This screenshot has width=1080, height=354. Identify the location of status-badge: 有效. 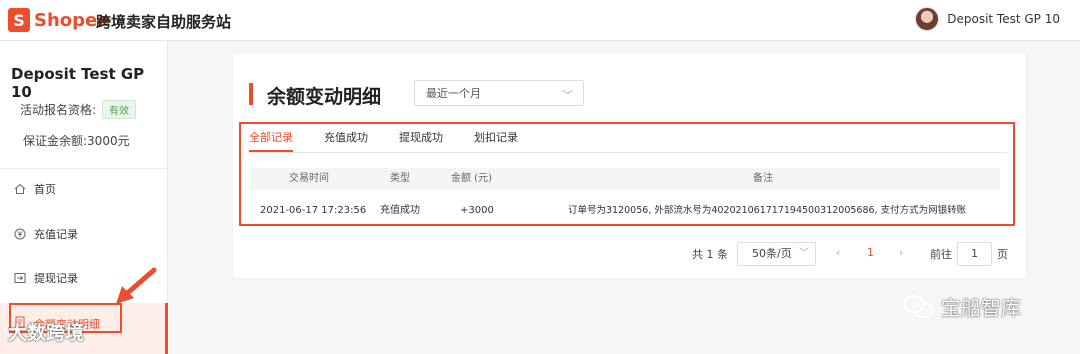
(119, 109).